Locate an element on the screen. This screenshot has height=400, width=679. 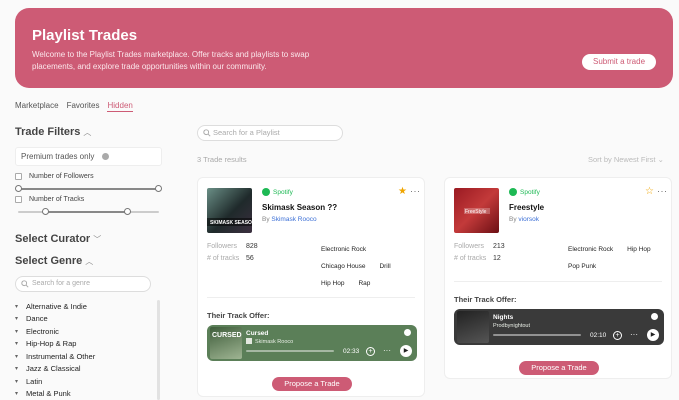
genre-item: ▾ Metal & Punk is located at coordinates (55, 394).